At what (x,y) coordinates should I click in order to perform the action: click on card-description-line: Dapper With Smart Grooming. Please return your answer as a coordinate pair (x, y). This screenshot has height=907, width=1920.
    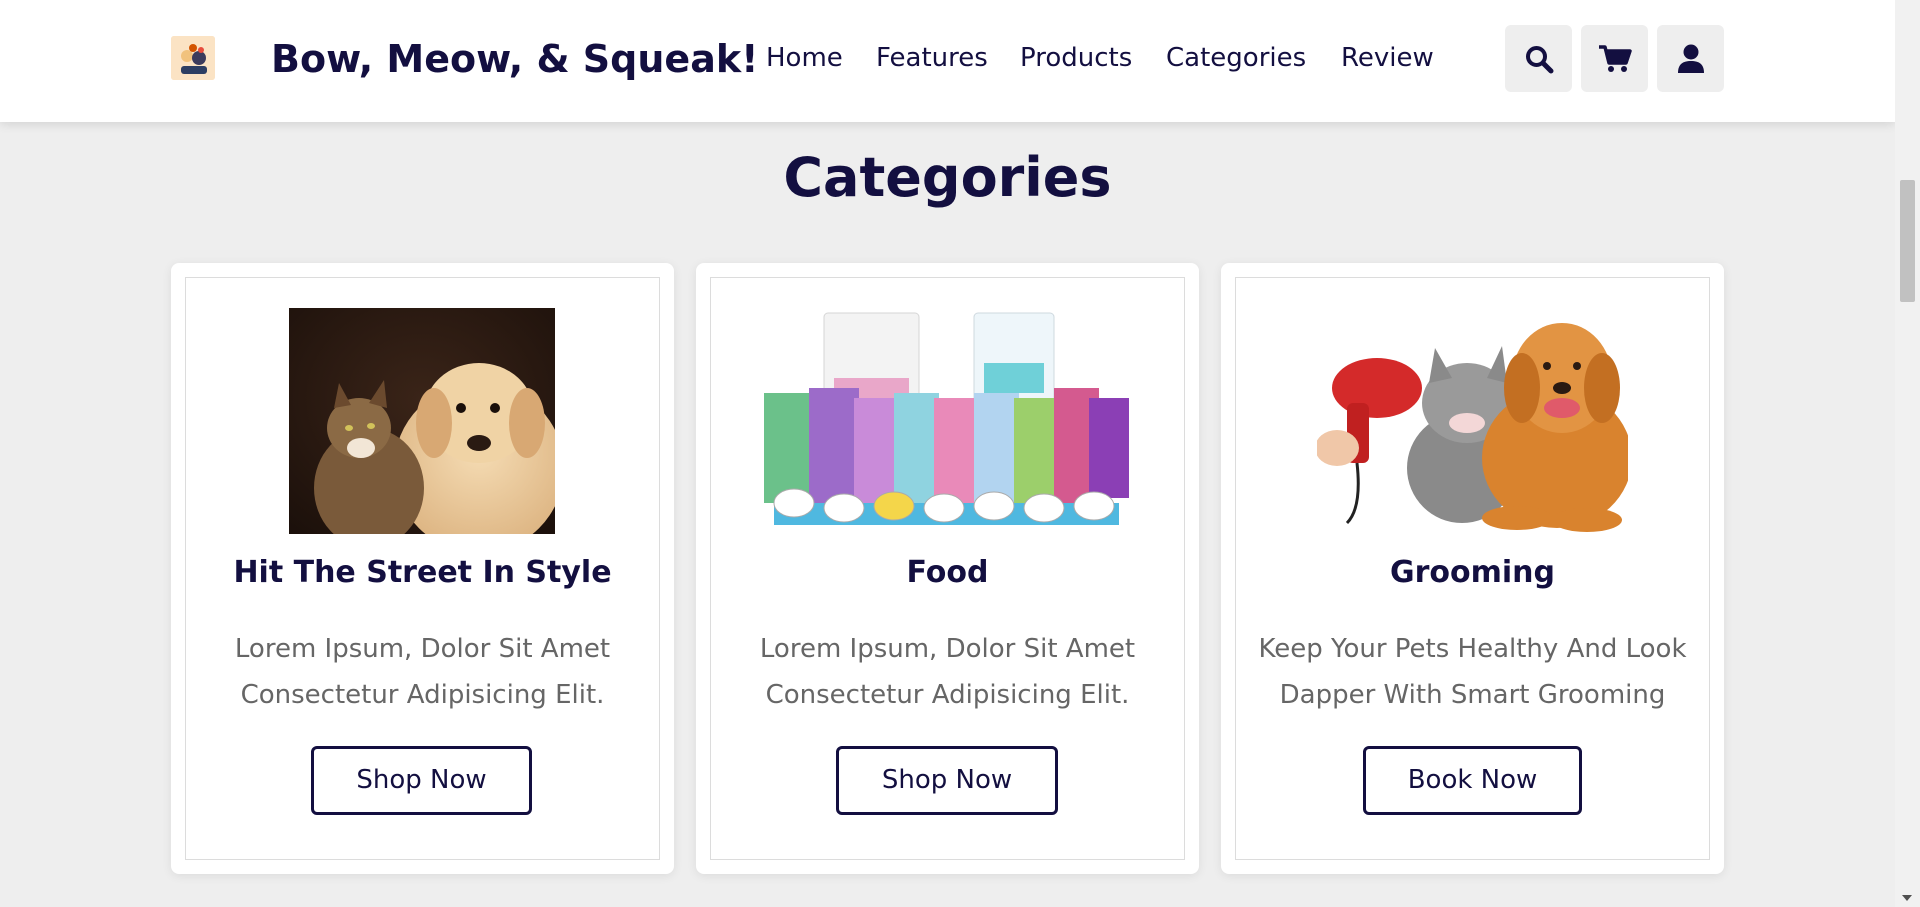
    Looking at the image, I should click on (1472, 695).